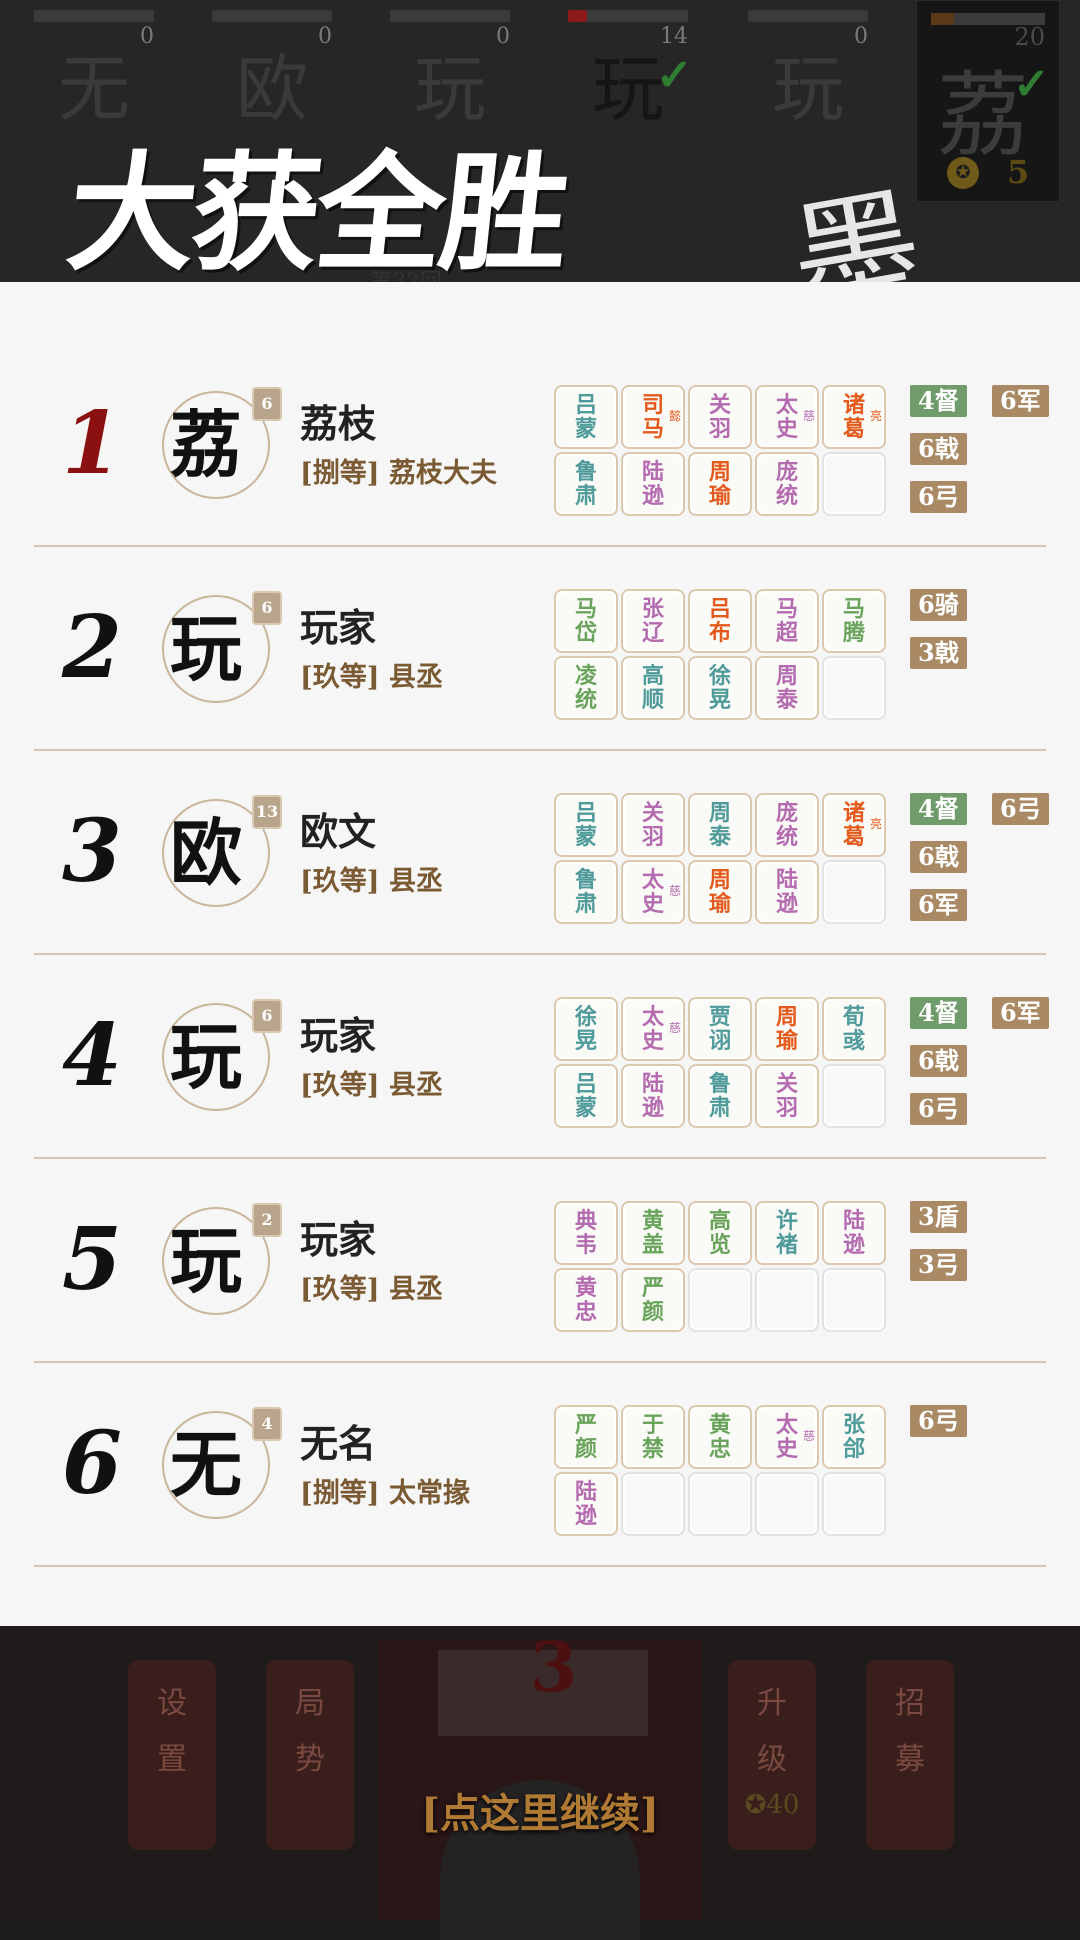 The height and width of the screenshot is (1940, 1080). What do you see at coordinates (719, 609) in the screenshot?
I see `card-char-1: 吕` at bounding box center [719, 609].